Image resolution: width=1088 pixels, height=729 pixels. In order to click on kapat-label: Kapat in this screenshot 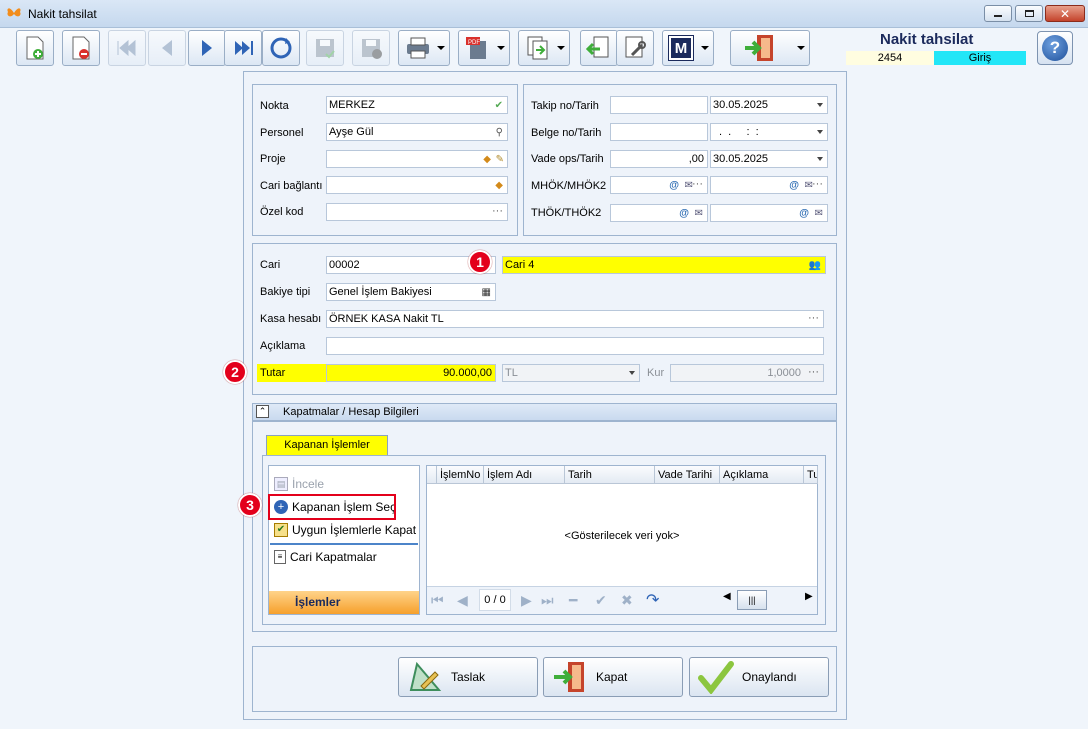, I will do `click(612, 677)`.